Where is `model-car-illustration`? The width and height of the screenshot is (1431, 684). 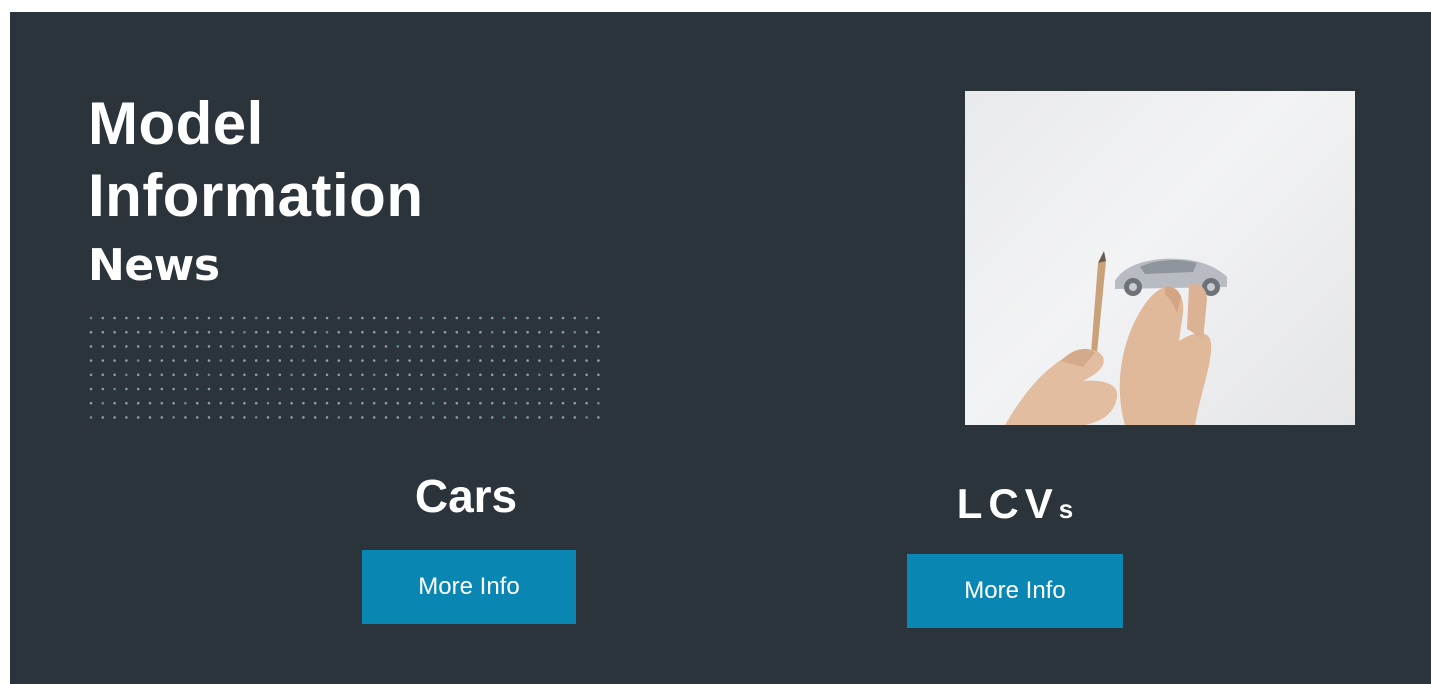 model-car-illustration is located at coordinates (1116, 338).